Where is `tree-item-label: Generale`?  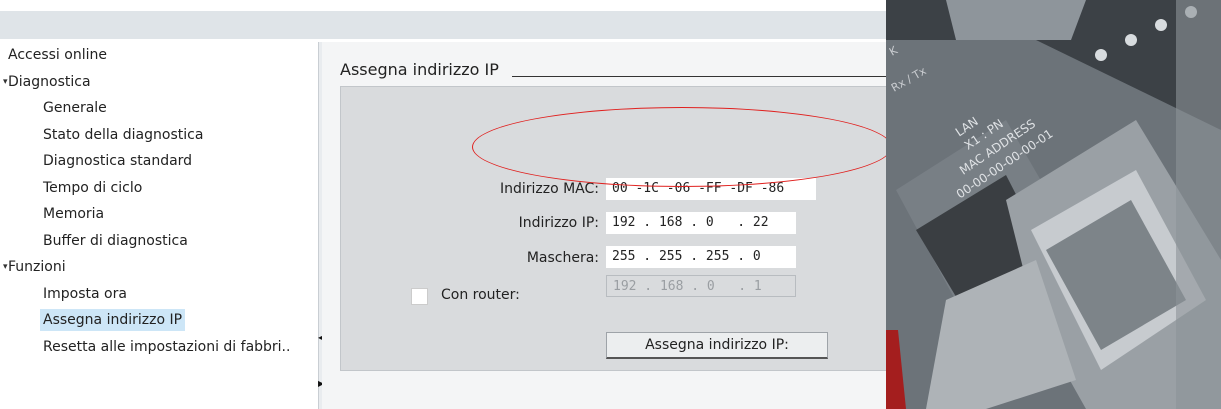 tree-item-label: Generale is located at coordinates (75, 108).